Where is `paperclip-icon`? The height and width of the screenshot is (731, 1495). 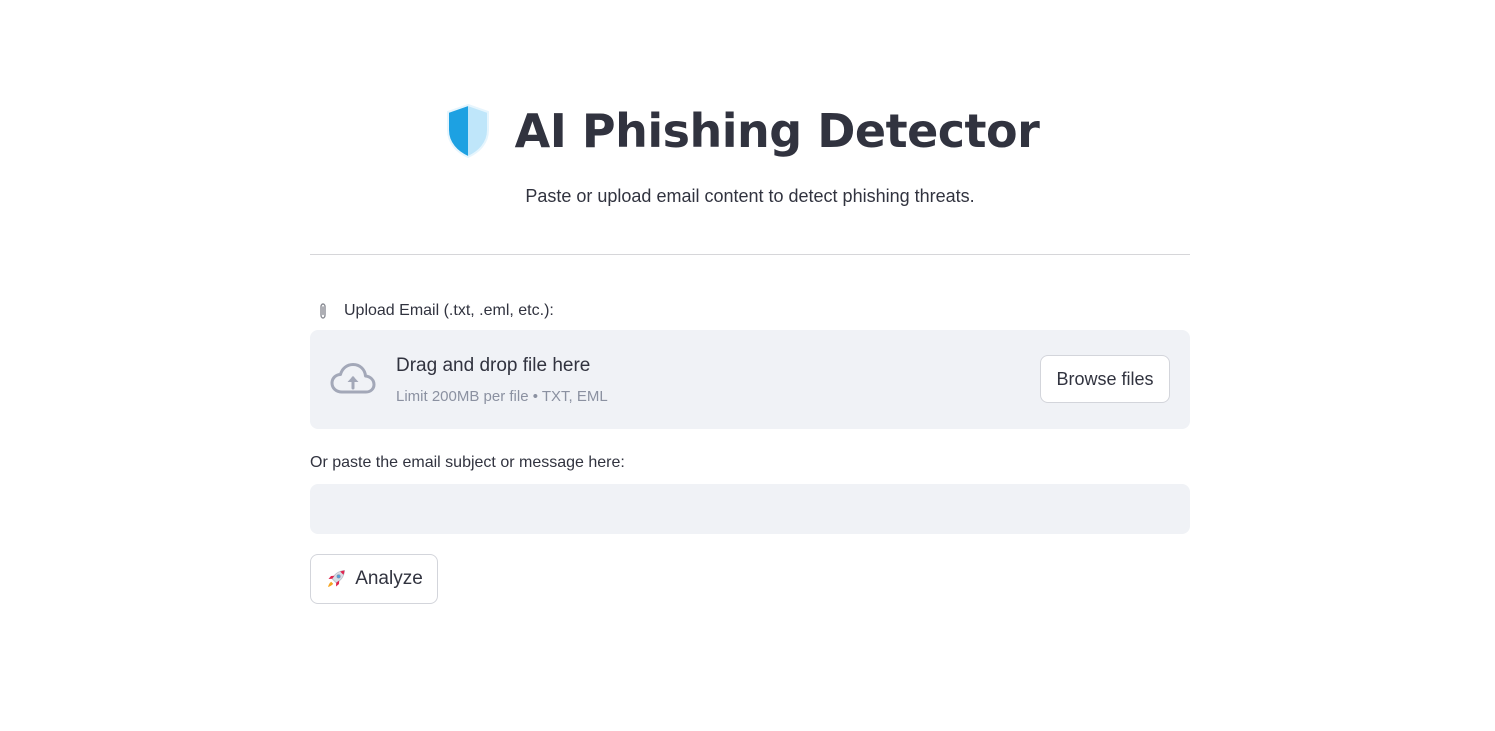
paperclip-icon is located at coordinates (323, 311).